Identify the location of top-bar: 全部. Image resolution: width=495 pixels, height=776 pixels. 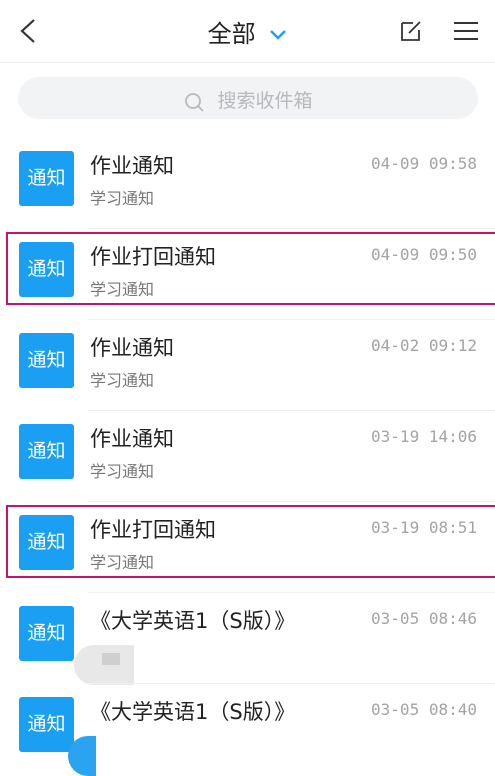
(247, 31).